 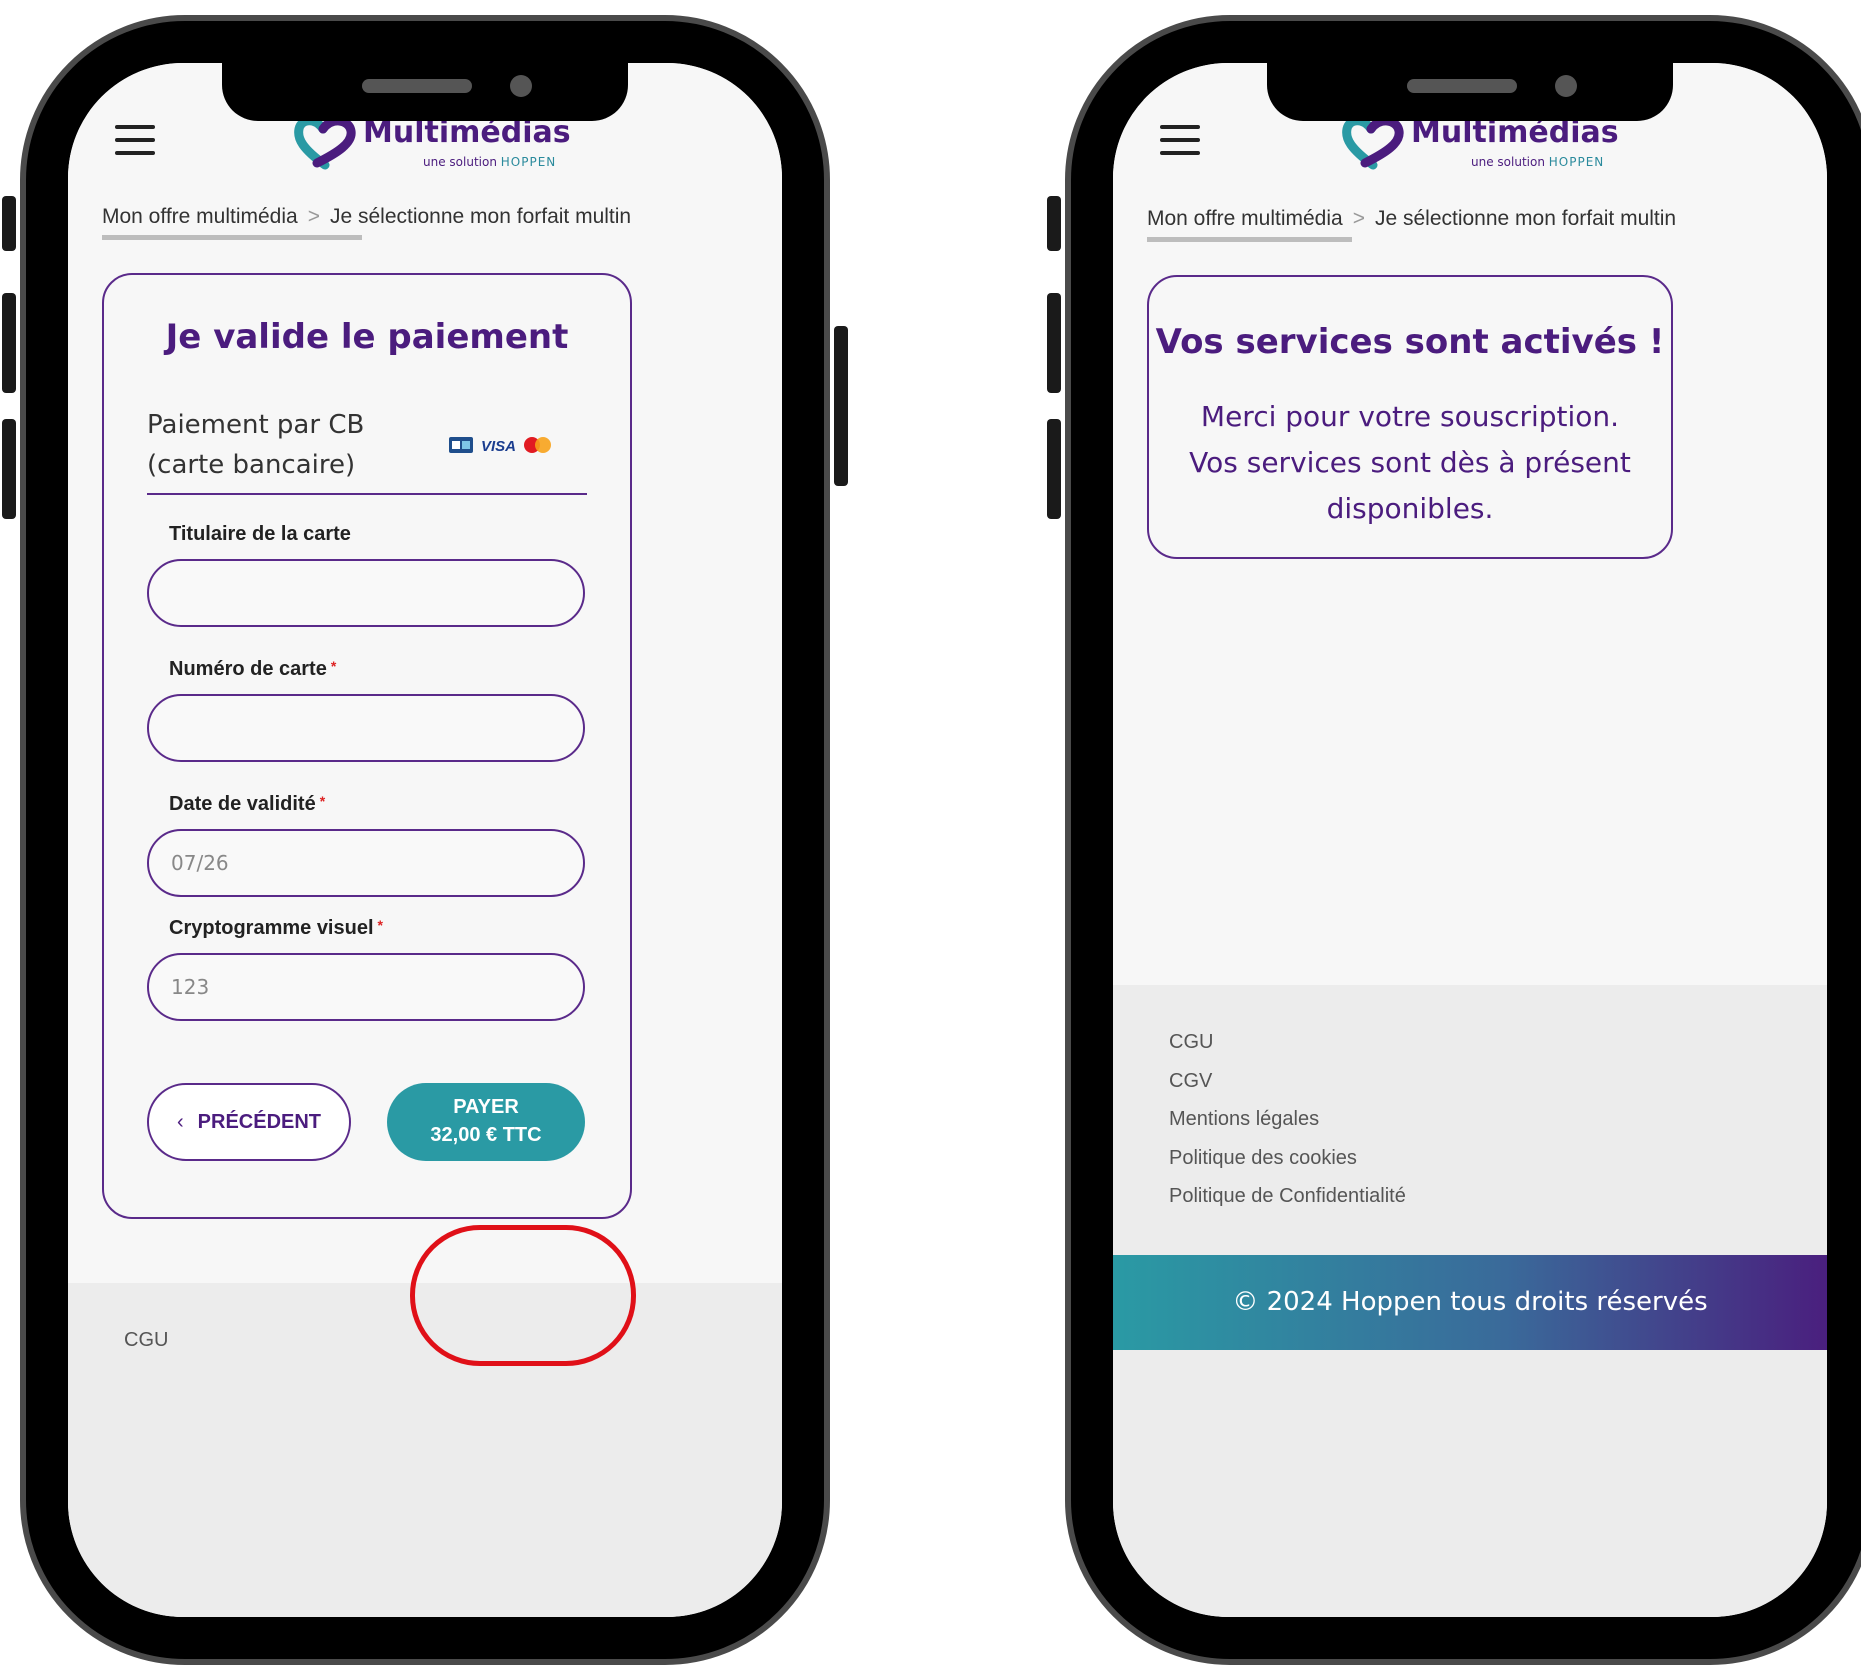 What do you see at coordinates (1190, 1081) in the screenshot?
I see `footer-link-cgv: CGV` at bounding box center [1190, 1081].